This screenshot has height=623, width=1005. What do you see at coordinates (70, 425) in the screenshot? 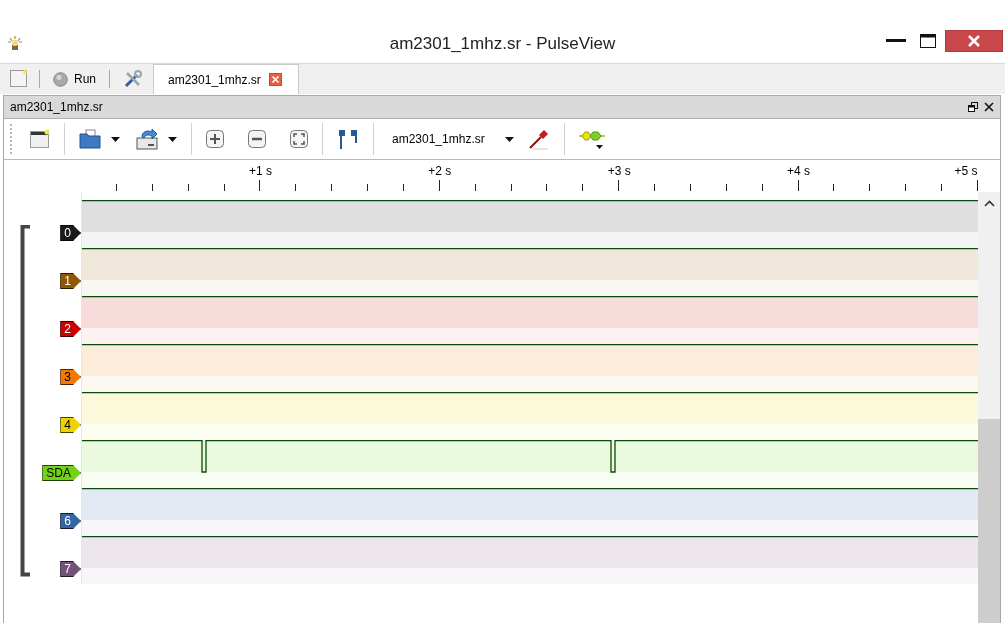
I see `channel-label: 4` at bounding box center [70, 425].